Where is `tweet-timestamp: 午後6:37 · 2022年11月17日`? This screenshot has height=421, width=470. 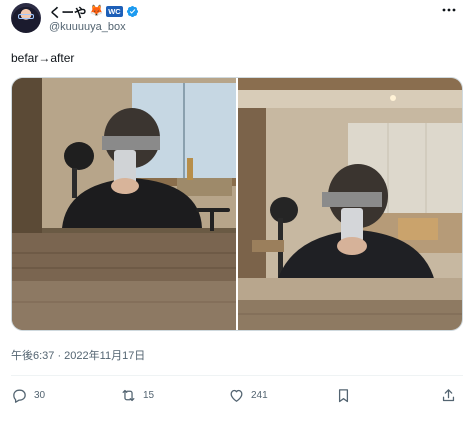
tweet-timestamp: 午後6:37 · 2022年11月17日 is located at coordinates (78, 355).